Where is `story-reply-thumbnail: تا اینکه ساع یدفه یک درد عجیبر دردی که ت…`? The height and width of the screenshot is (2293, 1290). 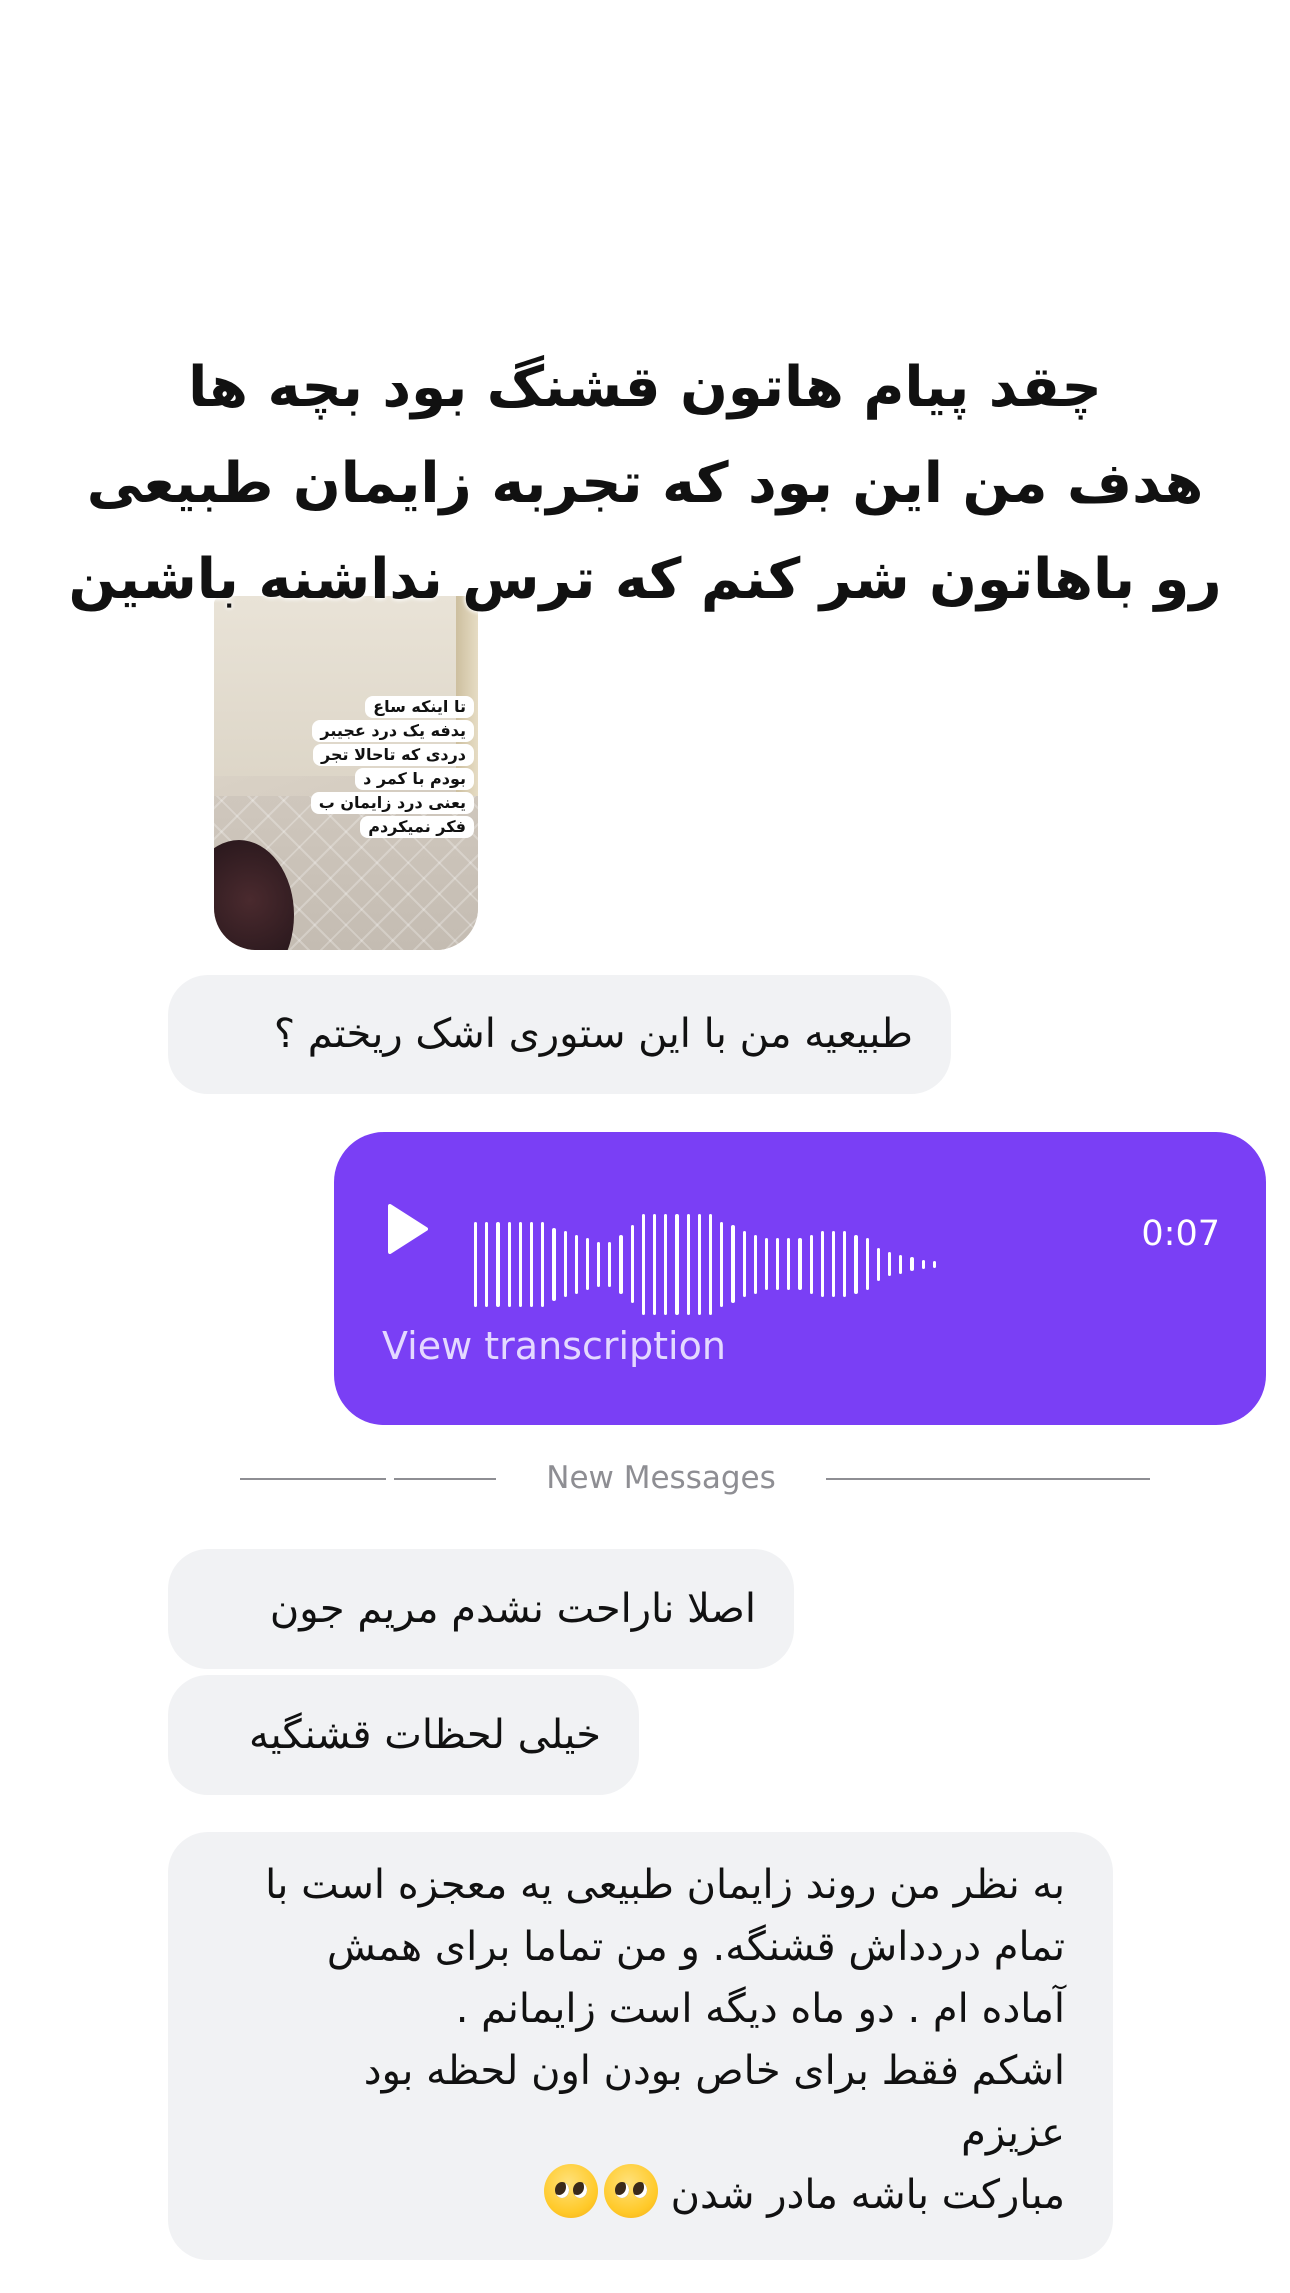
story-reply-thumbnail: تا اینکه ساع یدفه یک درد عجیبر دردی که ت… is located at coordinates (346, 773).